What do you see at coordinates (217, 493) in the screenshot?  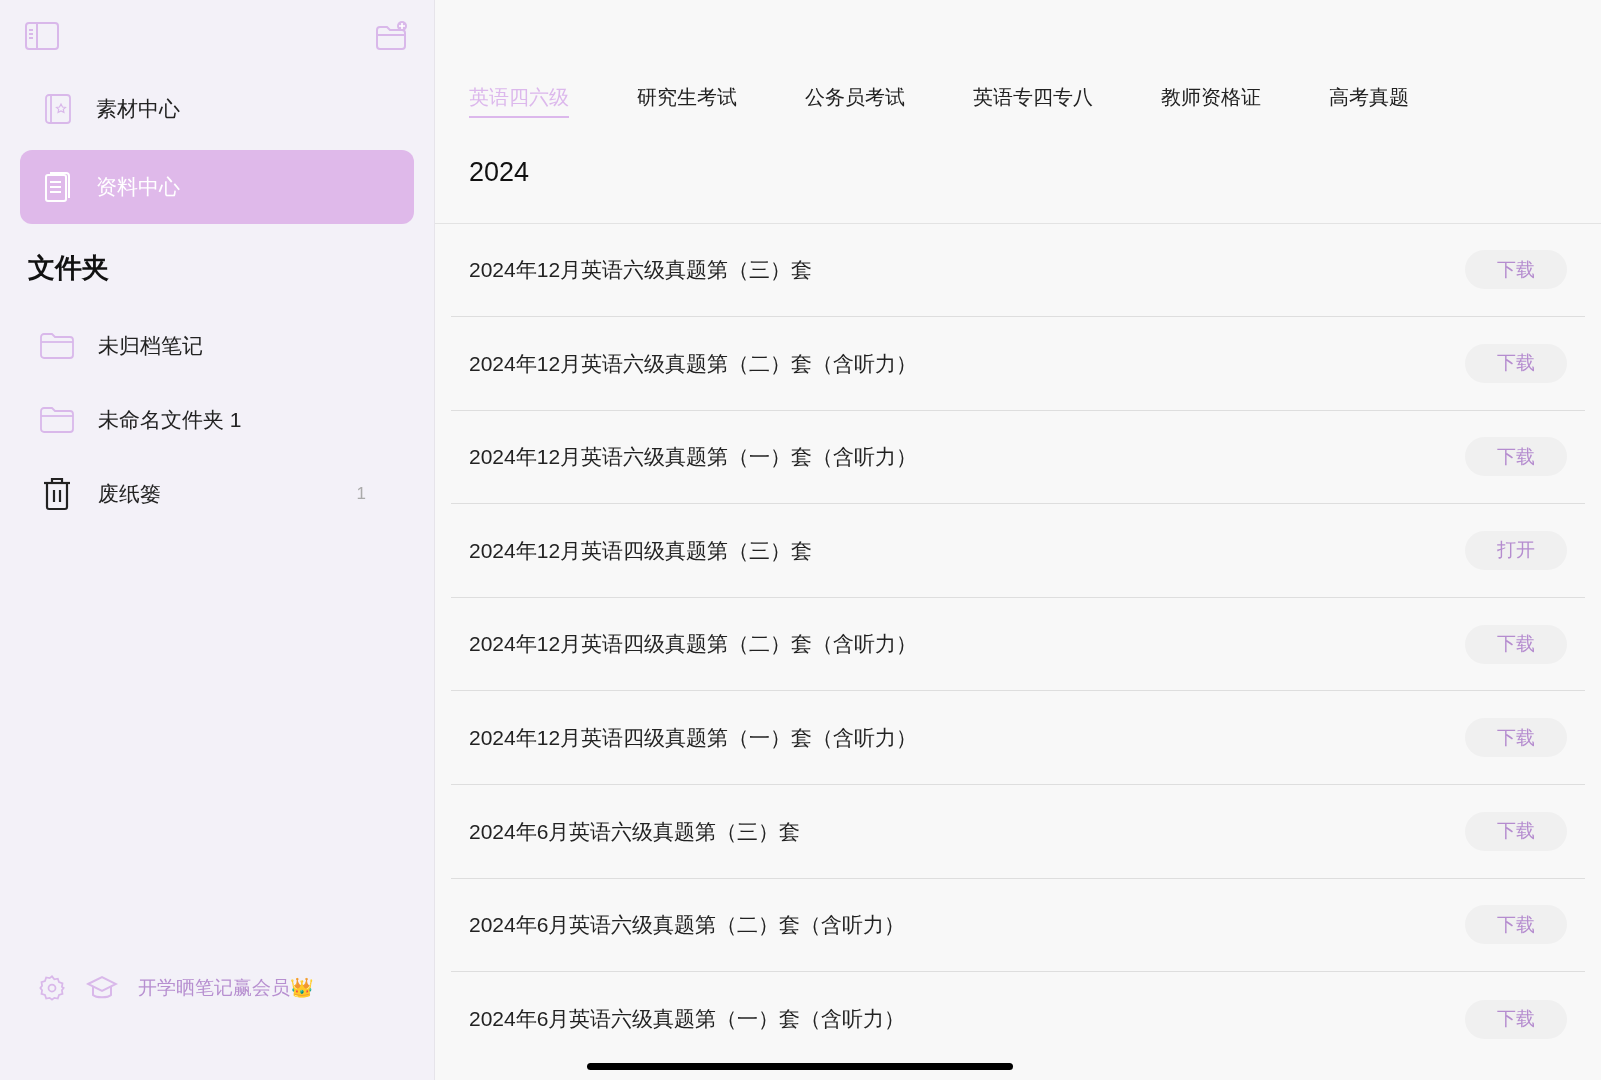 I see `folder-item: 废纸篓 1` at bounding box center [217, 493].